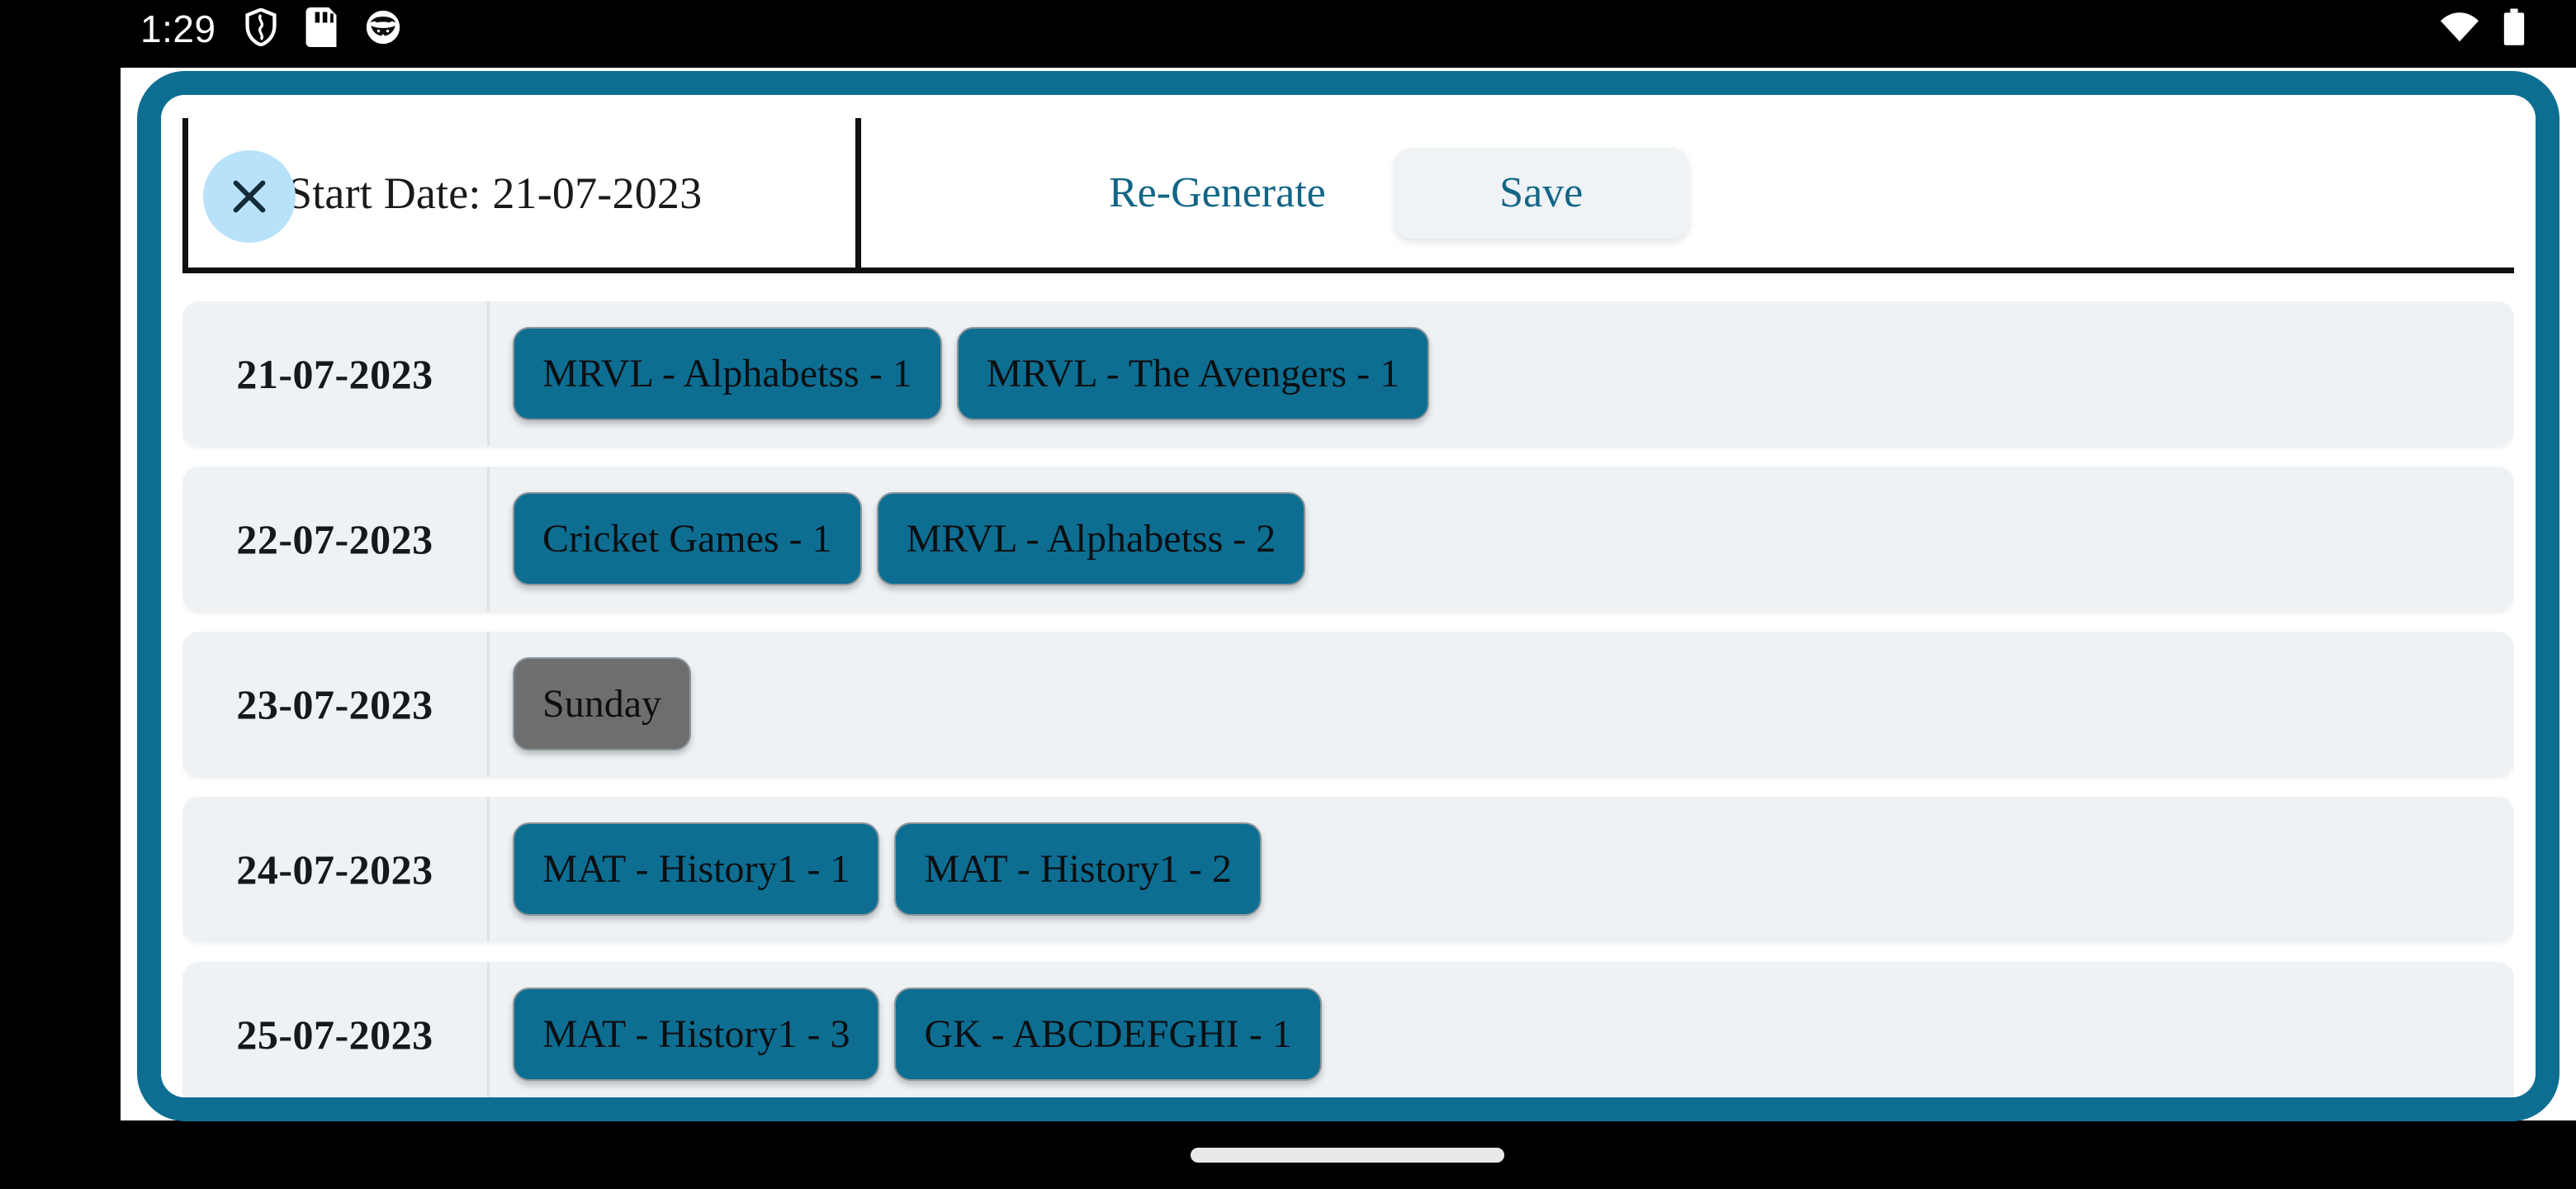 Image resolution: width=2576 pixels, height=1189 pixels. I want to click on row-chips: MAT - History1 - 1 MAT - History1 - 2, so click(876, 869).